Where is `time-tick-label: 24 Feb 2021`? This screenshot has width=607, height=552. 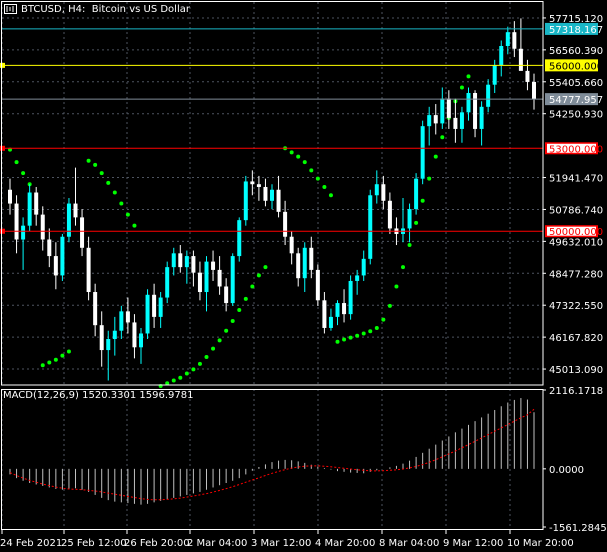 time-tick-label: 24 Feb 2021 is located at coordinates (31, 543).